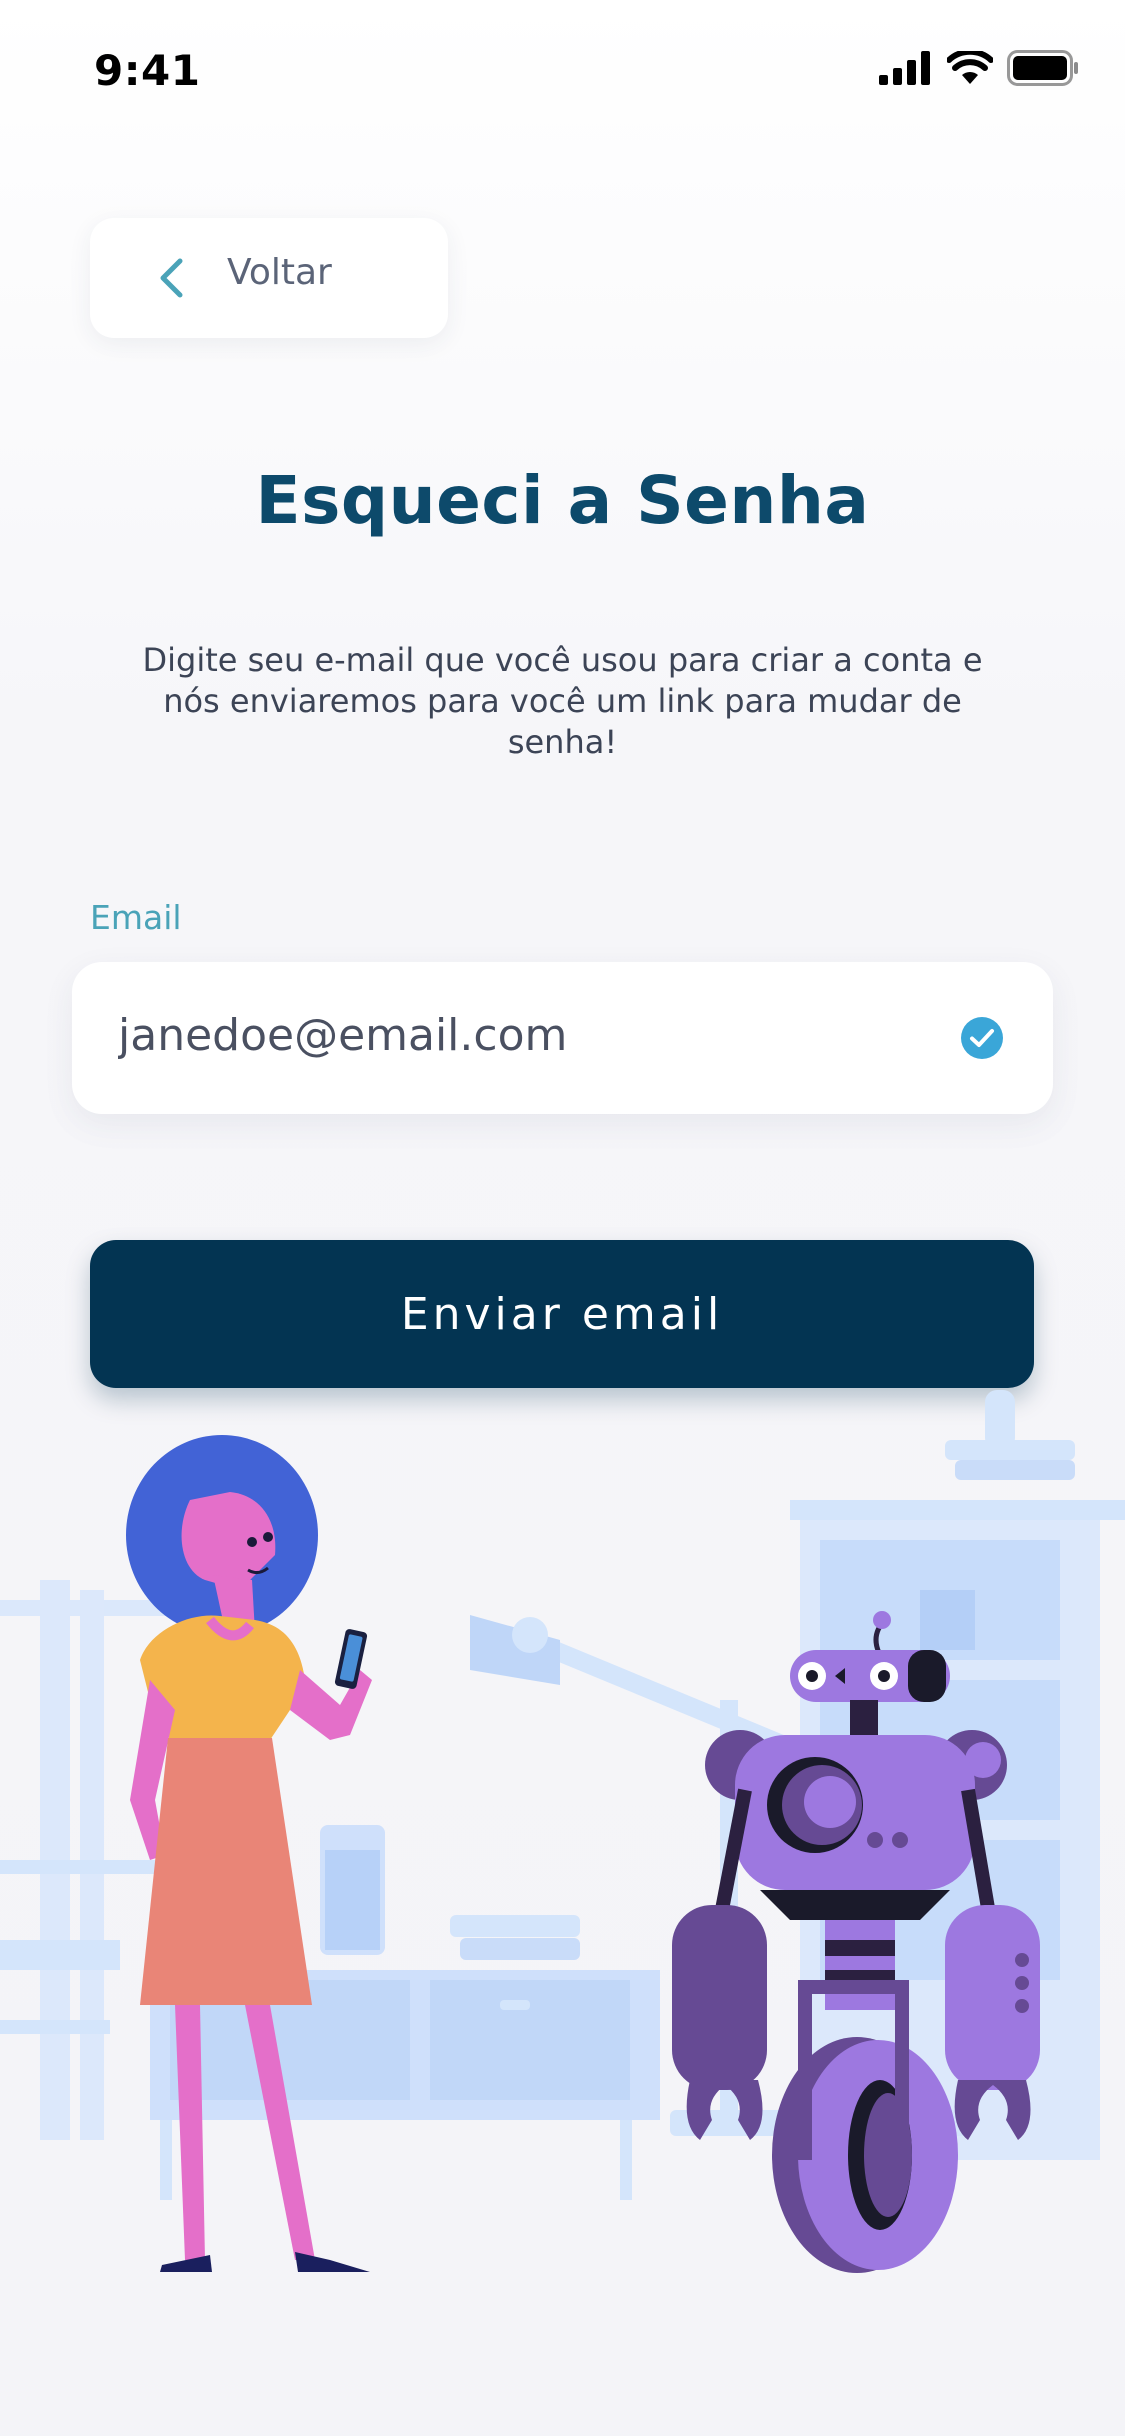 The height and width of the screenshot is (2436, 1125). What do you see at coordinates (562, 1314) in the screenshot?
I see `send-email-button: Enviar email` at bounding box center [562, 1314].